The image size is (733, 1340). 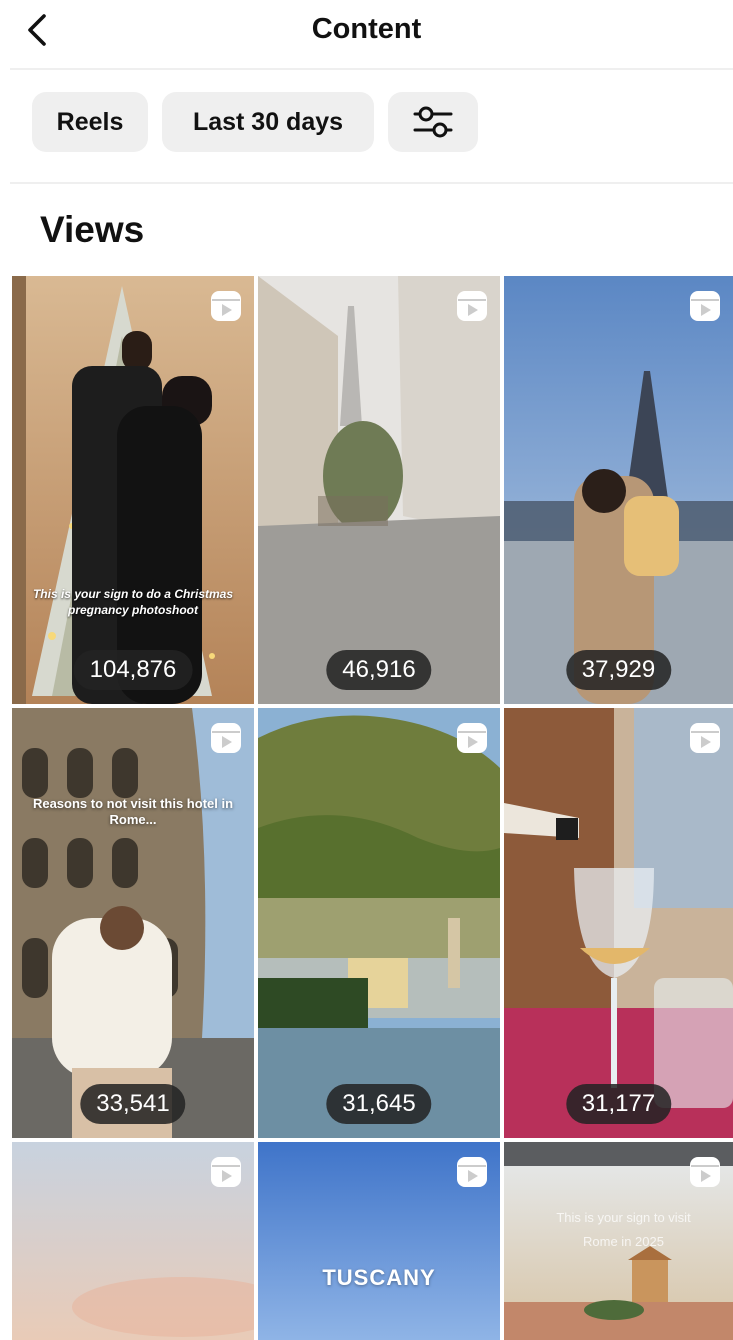 I want to click on filters-divider, so click(x=371, y=183).